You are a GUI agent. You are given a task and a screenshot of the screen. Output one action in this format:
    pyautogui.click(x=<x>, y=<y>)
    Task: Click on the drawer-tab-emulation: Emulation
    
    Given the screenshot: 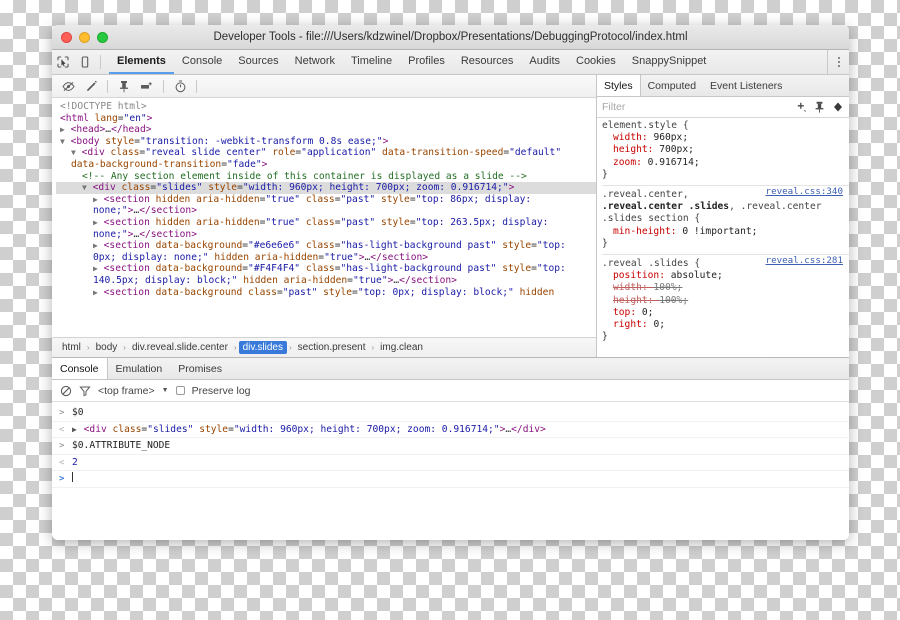 What is the action you would take?
    pyautogui.click(x=139, y=368)
    